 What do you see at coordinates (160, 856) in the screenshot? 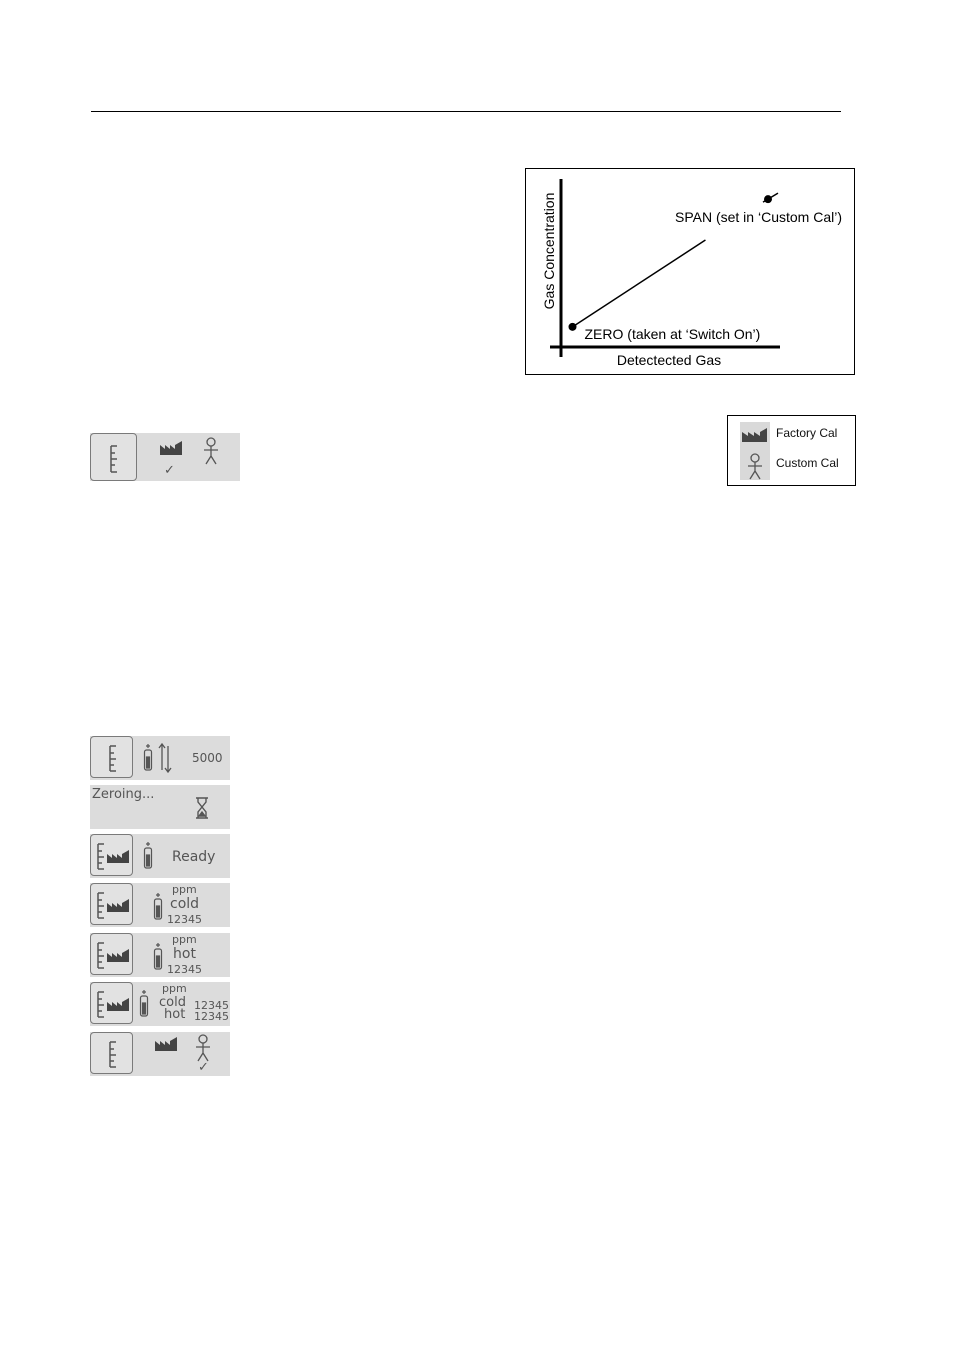
I see `ready-screen: Ready` at bounding box center [160, 856].